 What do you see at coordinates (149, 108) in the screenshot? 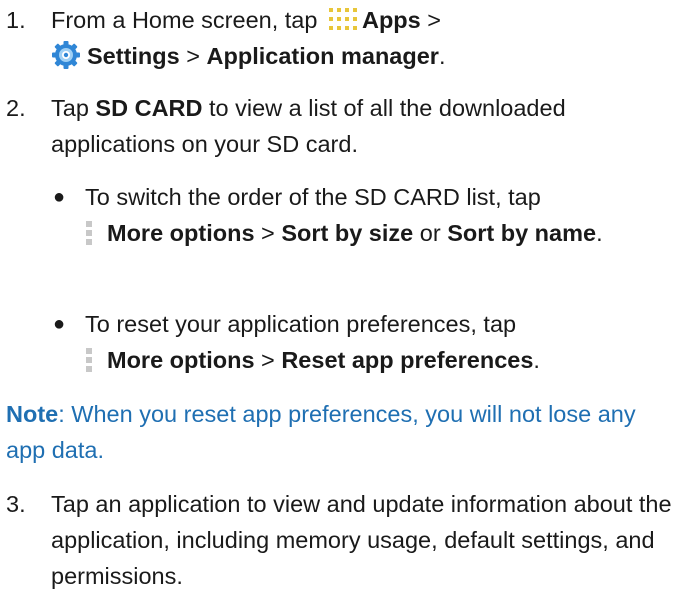
I see `sd-card-label: SD CARD` at bounding box center [149, 108].